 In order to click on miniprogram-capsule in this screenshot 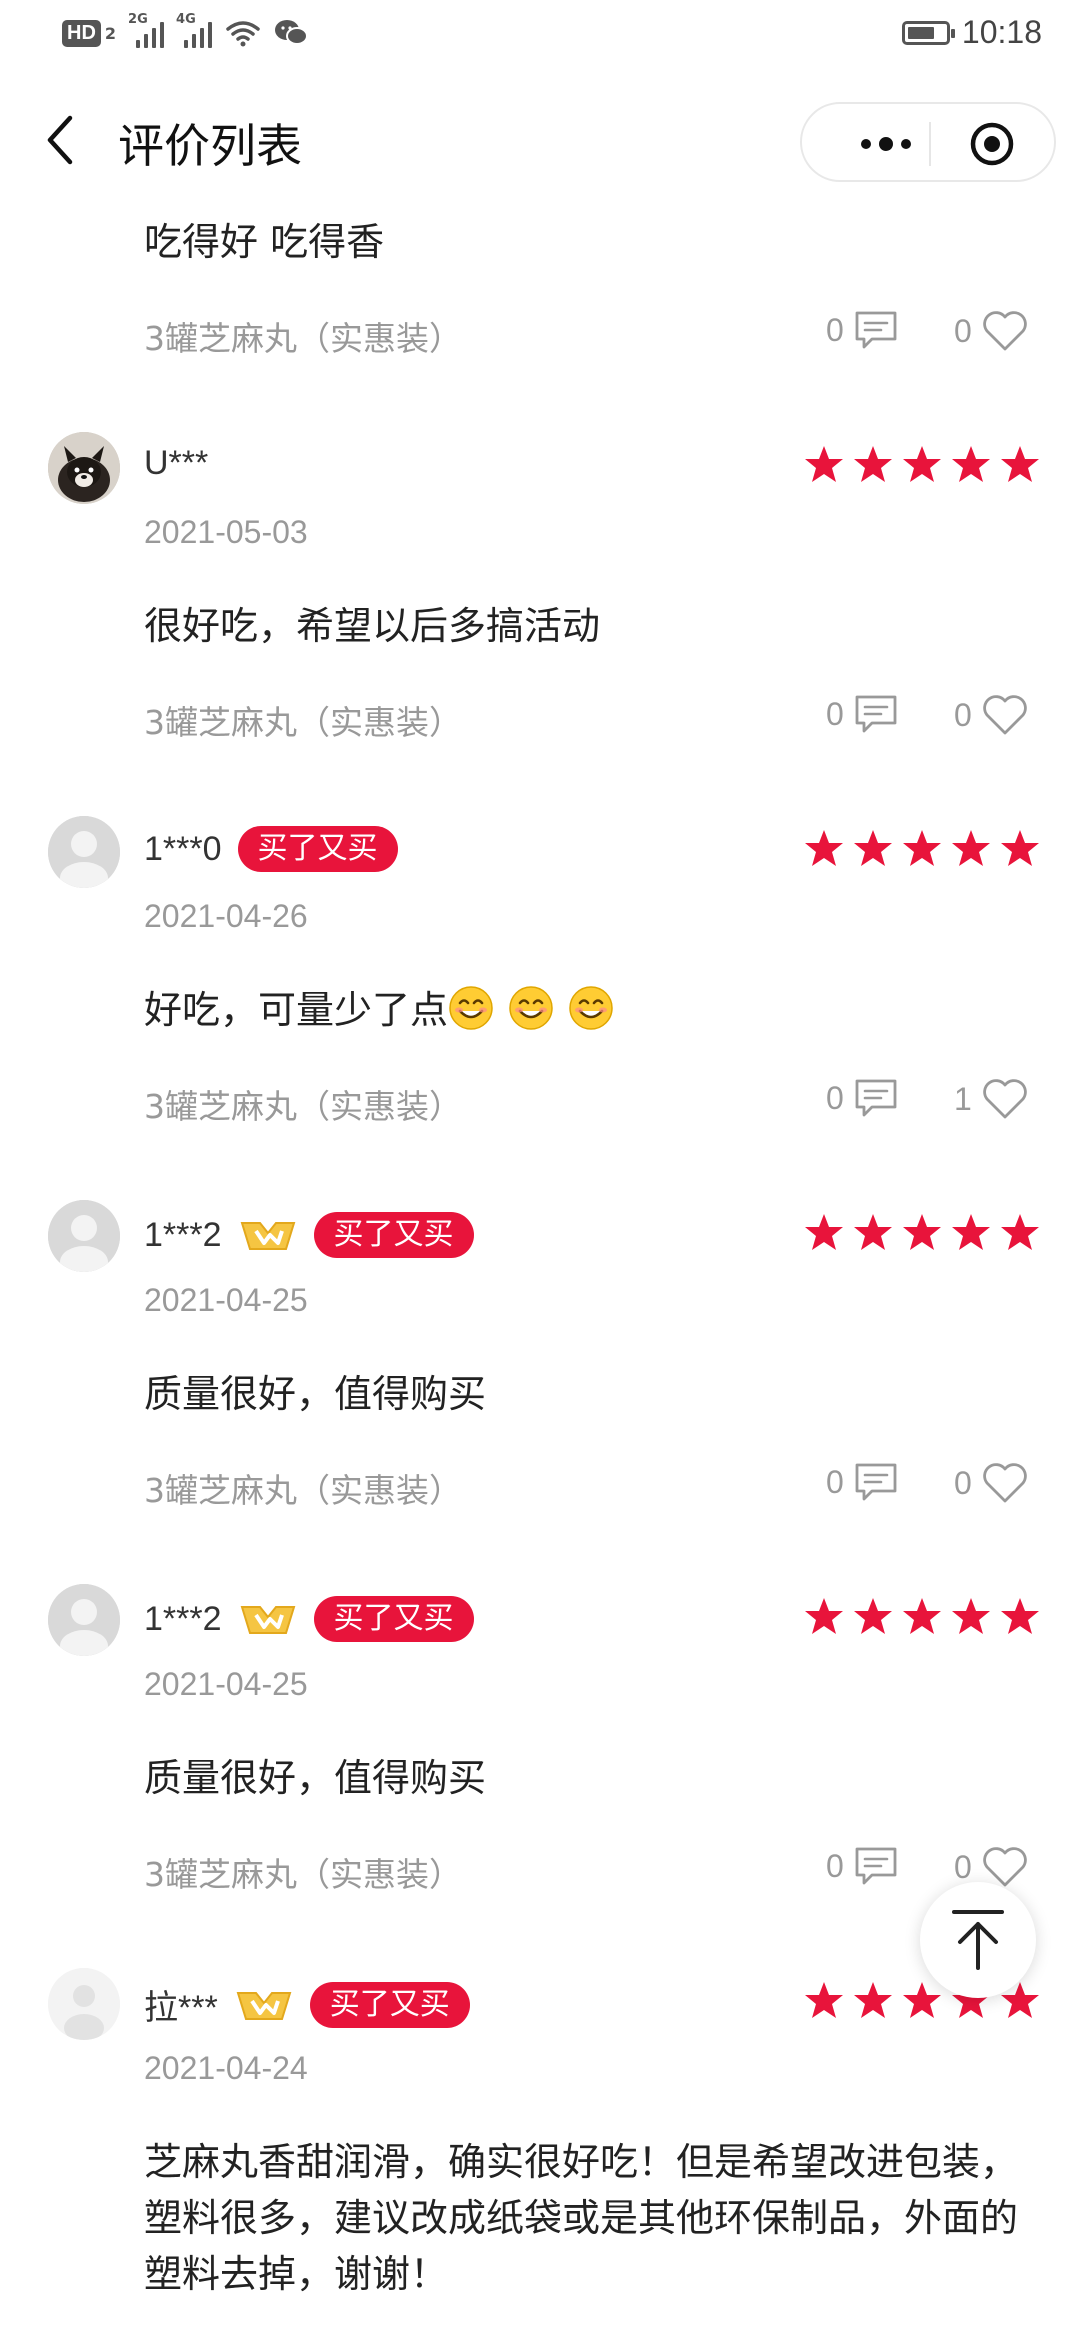, I will do `click(928, 142)`.